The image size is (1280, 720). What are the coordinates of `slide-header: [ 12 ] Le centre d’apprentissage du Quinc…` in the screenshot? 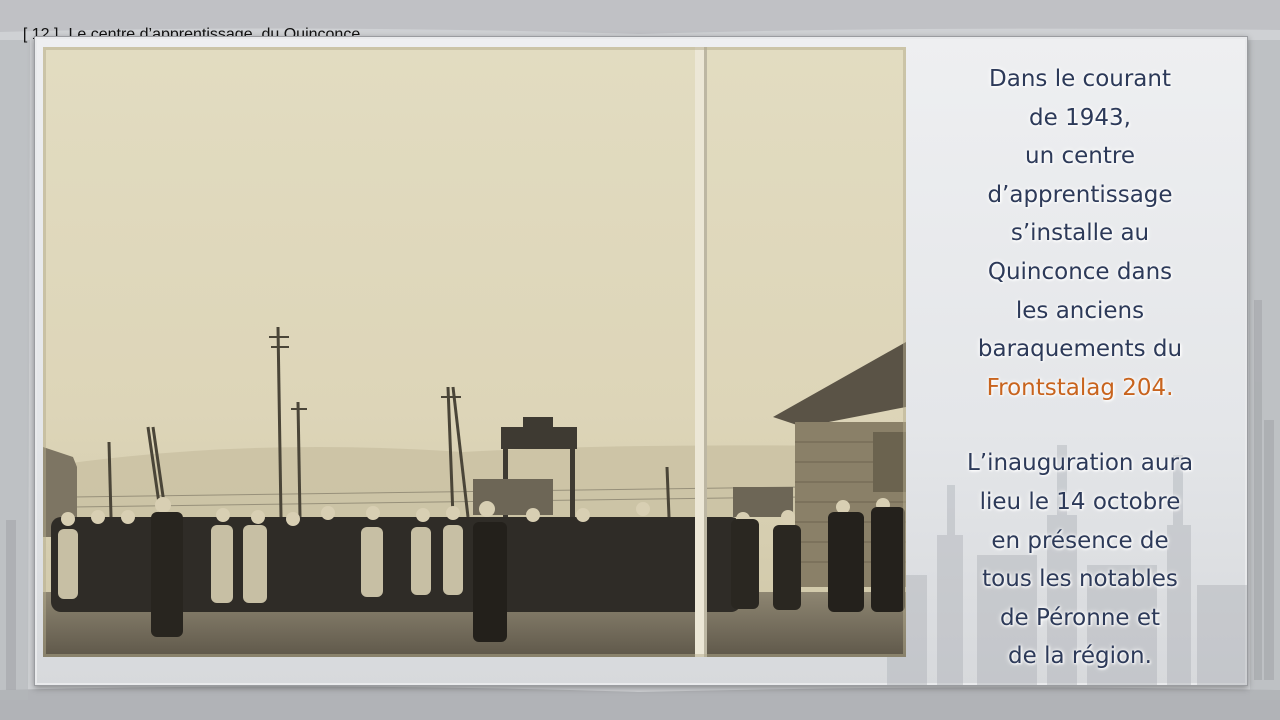 It's located at (187, 25).